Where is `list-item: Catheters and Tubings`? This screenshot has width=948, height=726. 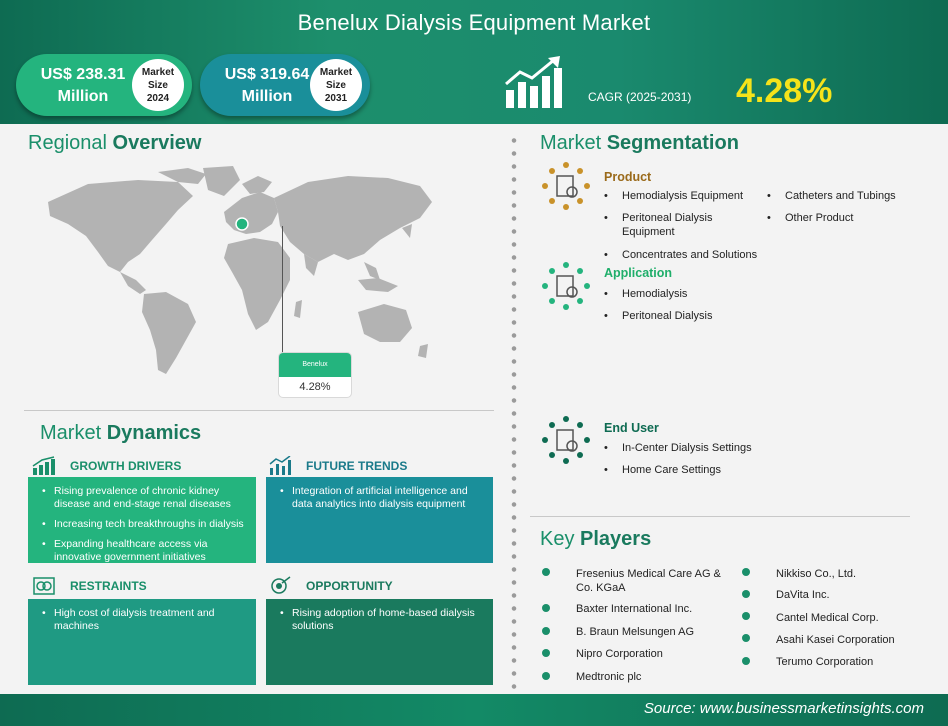
list-item: Catheters and Tubings is located at coordinates (842, 196).